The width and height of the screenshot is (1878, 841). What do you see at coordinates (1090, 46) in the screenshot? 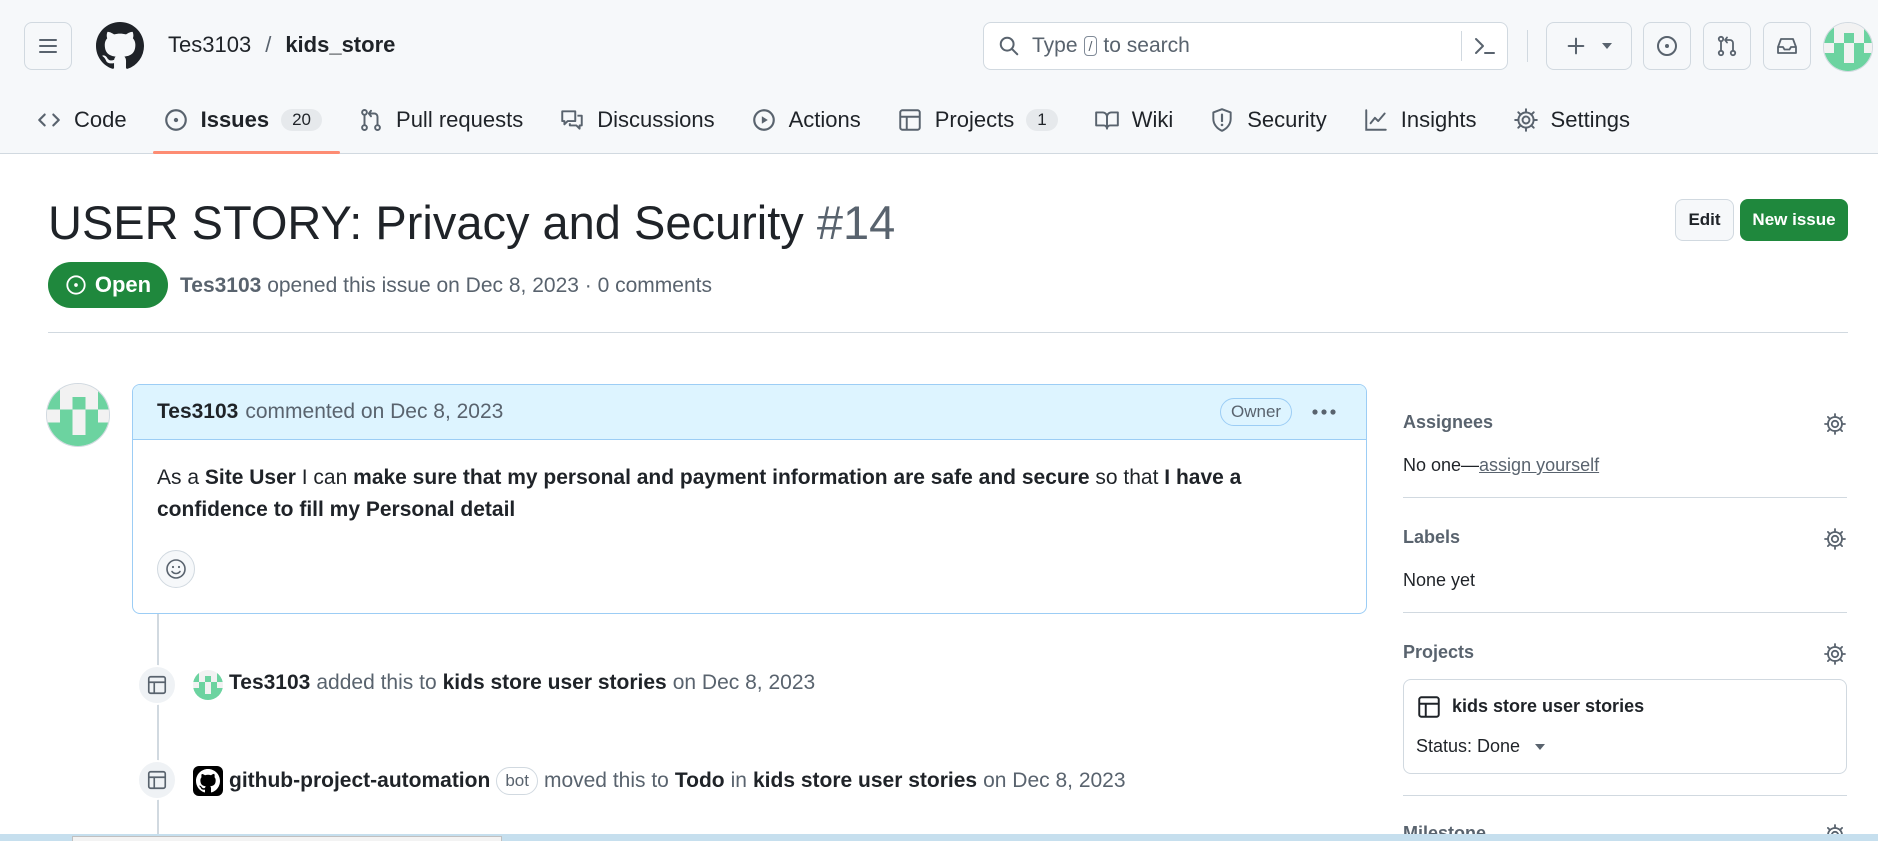
I see `search-shortcut-key: /` at bounding box center [1090, 46].